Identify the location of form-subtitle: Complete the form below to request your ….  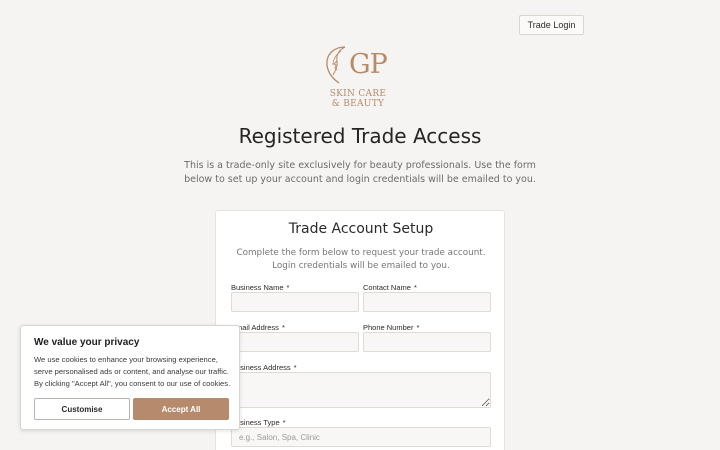
(361, 259).